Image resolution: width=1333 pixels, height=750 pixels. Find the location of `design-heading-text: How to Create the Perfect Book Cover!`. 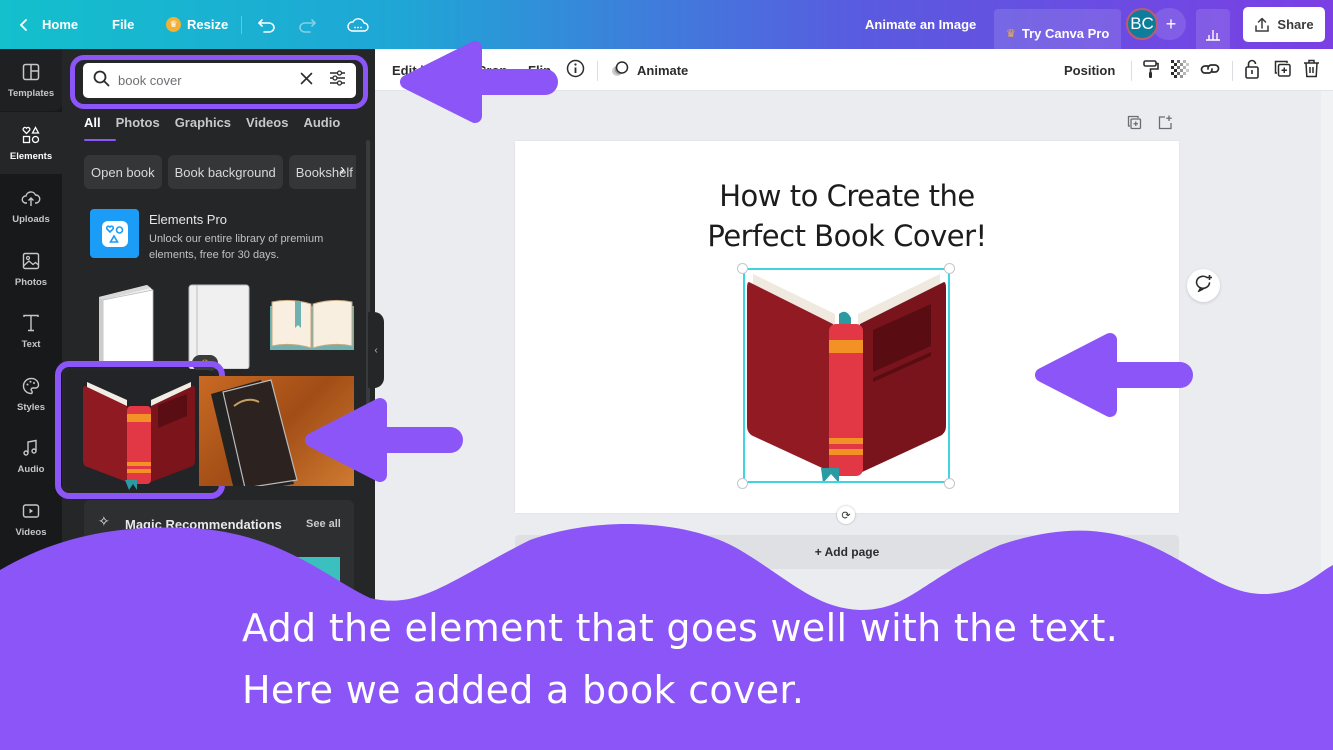

design-heading-text: How to Create the Perfect Book Cover! is located at coordinates (847, 216).